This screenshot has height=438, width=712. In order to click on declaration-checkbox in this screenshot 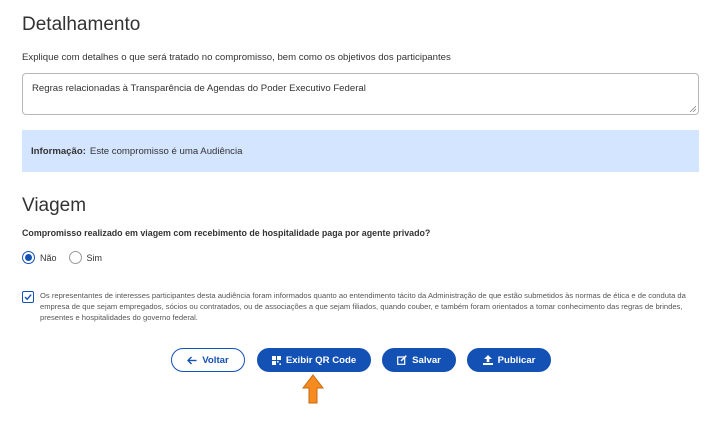, I will do `click(28, 297)`.